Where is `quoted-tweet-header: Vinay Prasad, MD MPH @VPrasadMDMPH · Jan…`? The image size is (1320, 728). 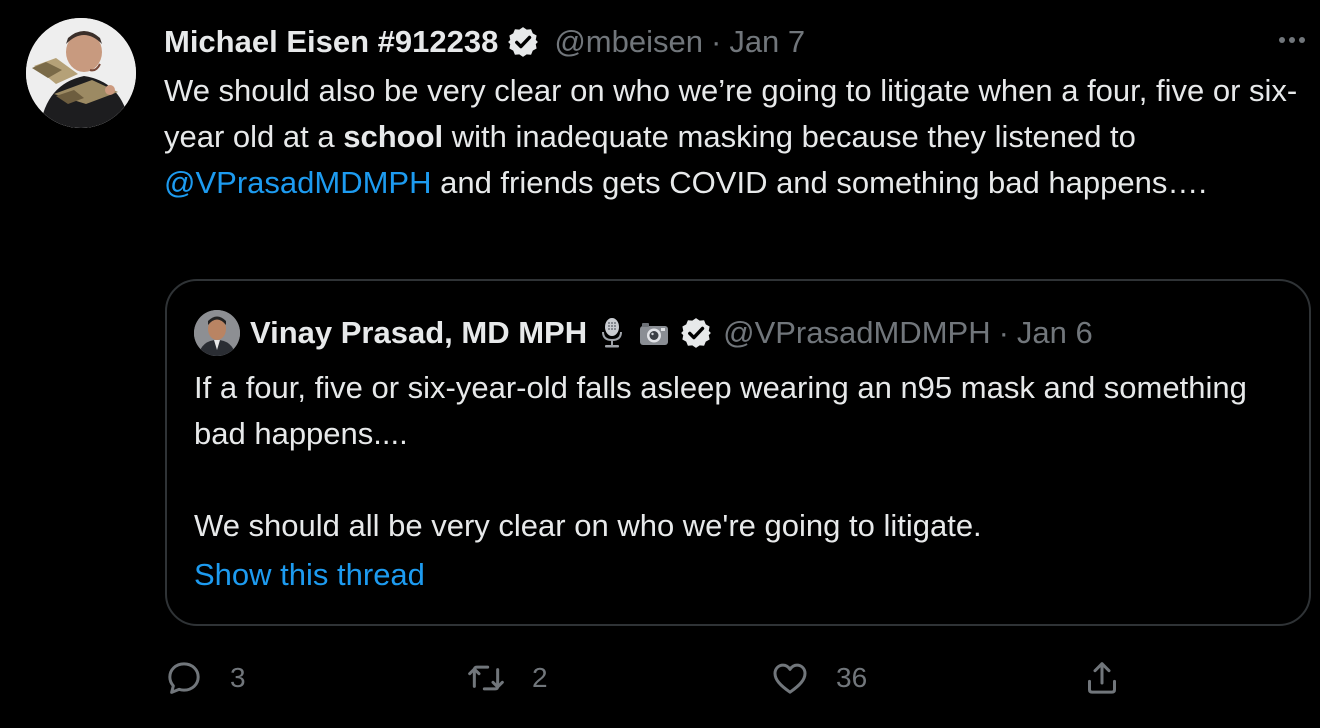 quoted-tweet-header: Vinay Prasad, MD MPH @VPrasadMDMPH · Jan… is located at coordinates (671, 333).